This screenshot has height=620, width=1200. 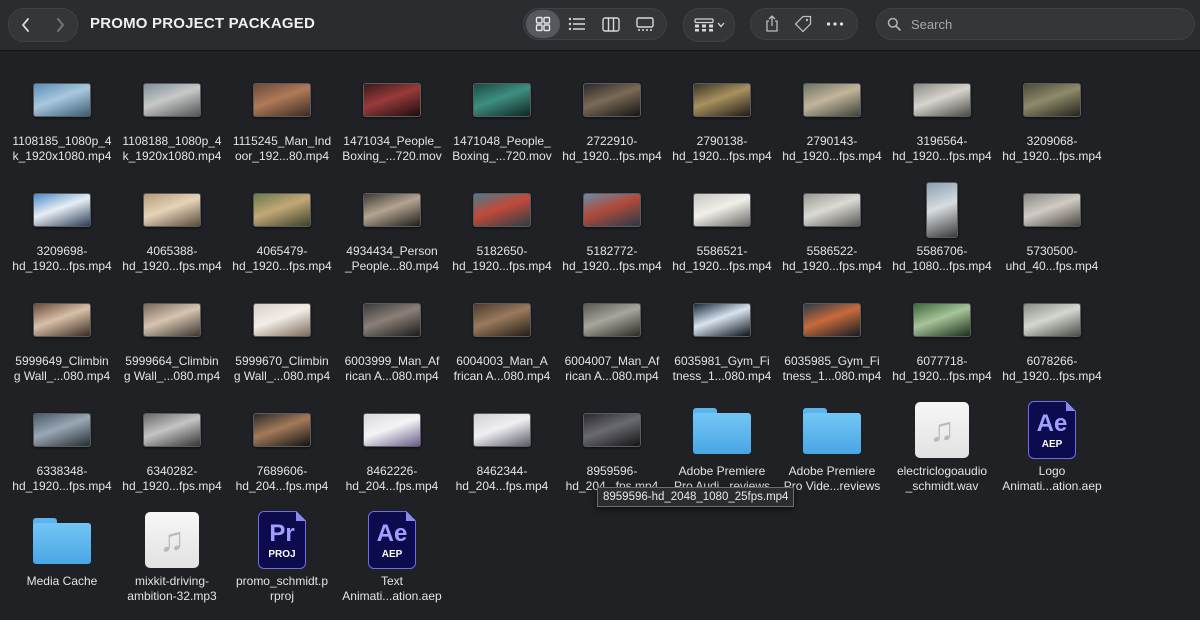 What do you see at coordinates (1052, 361) in the screenshot?
I see `file-name-line: 6078266-` at bounding box center [1052, 361].